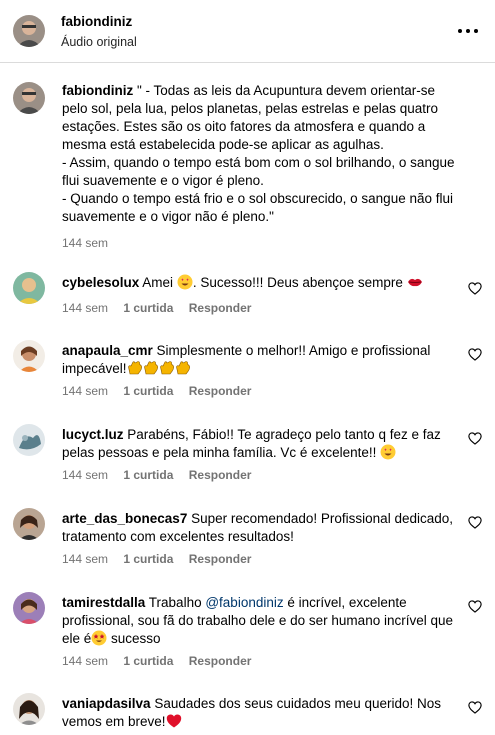 The height and width of the screenshot is (735, 495). I want to click on header-username: fabiondiniz, so click(96, 21).